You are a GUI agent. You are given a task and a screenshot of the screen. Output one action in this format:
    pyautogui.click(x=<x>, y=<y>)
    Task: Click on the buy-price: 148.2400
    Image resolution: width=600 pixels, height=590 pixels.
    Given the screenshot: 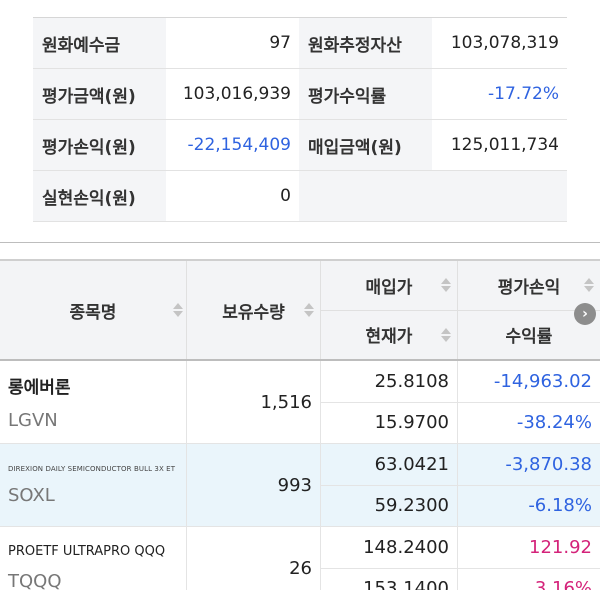 What is the action you would take?
    pyautogui.click(x=389, y=548)
    